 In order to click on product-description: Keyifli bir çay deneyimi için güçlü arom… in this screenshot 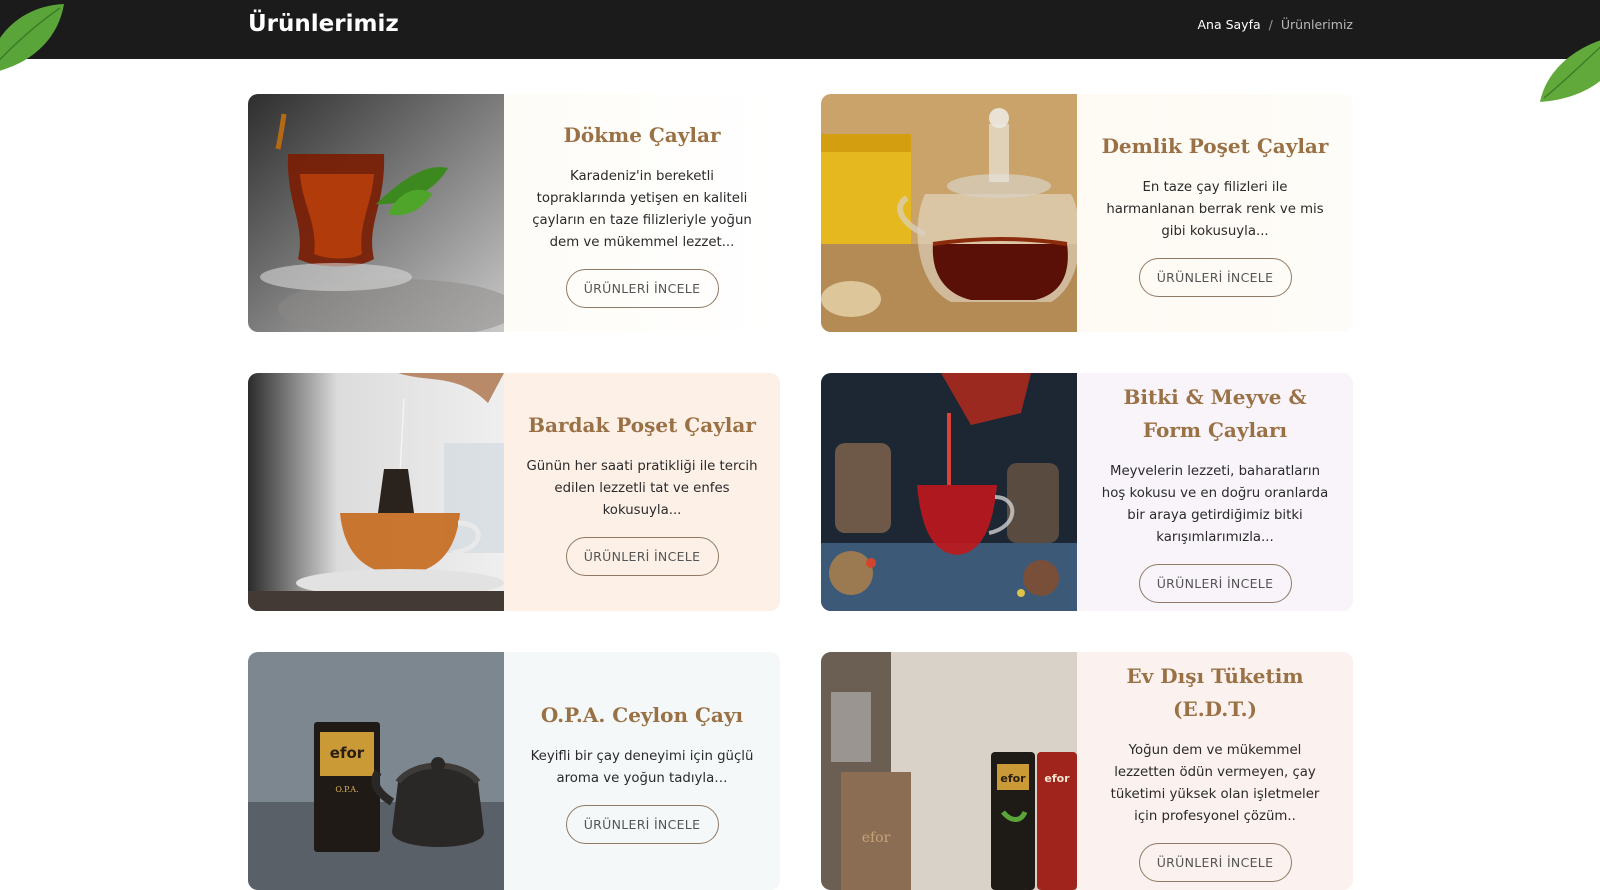, I will do `click(642, 767)`.